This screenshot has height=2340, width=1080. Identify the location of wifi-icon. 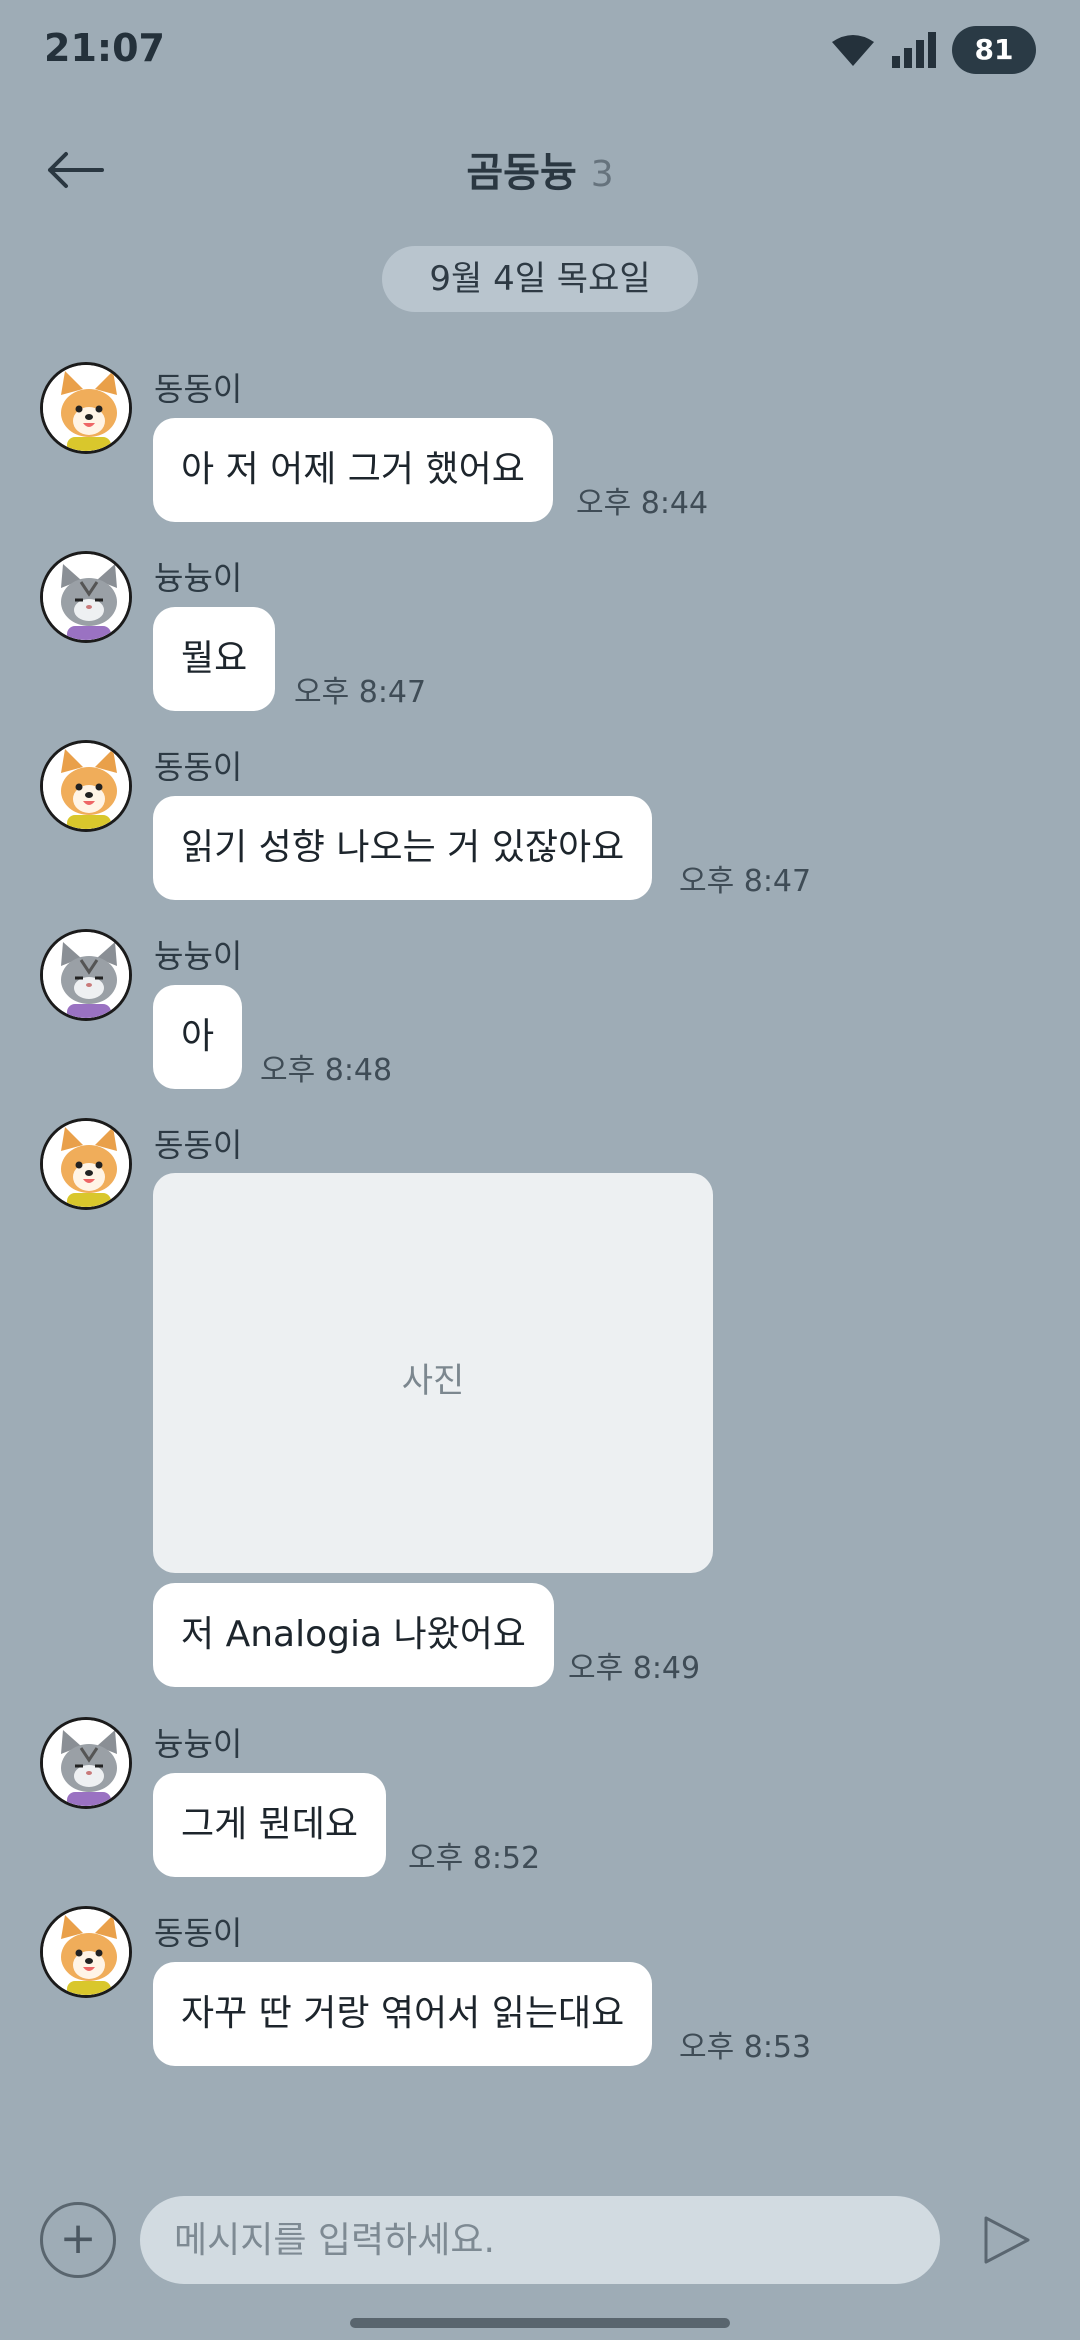
(853, 50).